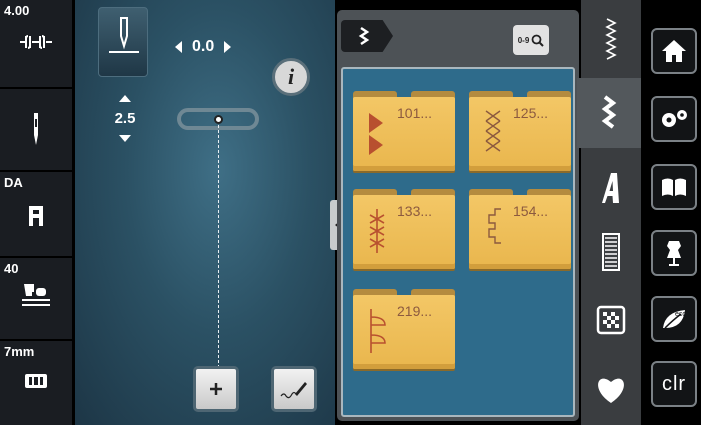 The image size is (701, 425). I want to click on stitch-plate-value: 7mm, so click(19, 351).